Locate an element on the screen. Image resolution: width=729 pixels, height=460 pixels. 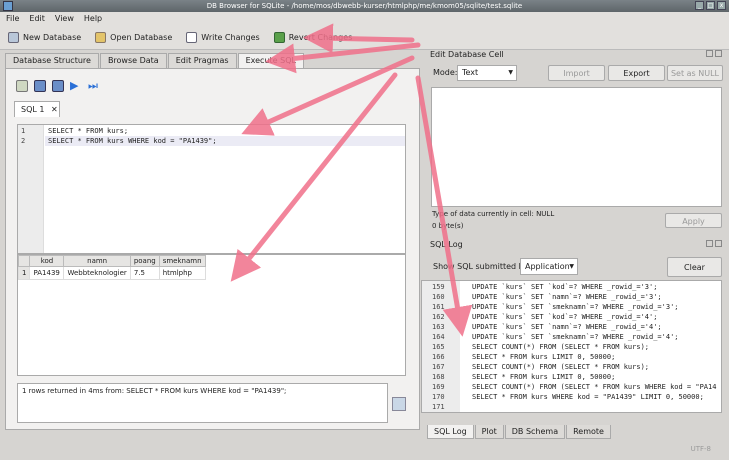
write-changes-label: Write Changes is located at coordinates (230, 37).